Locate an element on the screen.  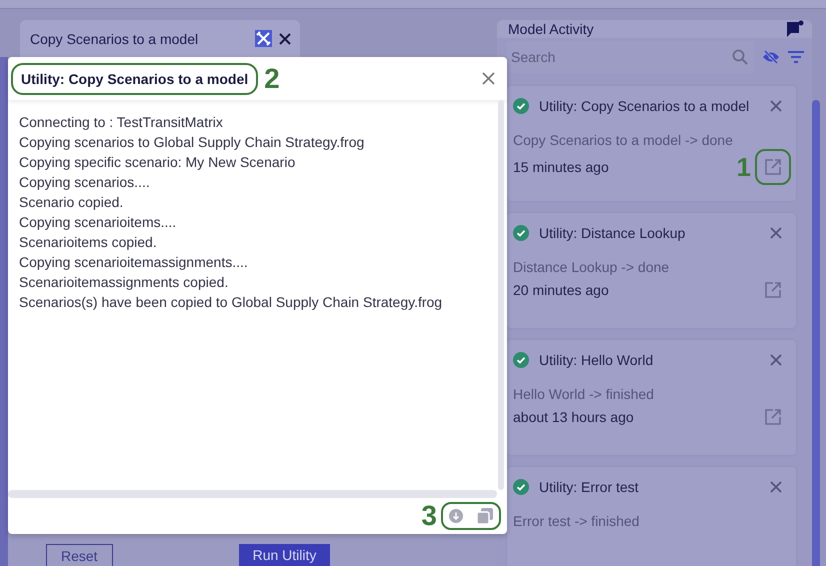
card-time: 20 minutes ago is located at coordinates (561, 290).